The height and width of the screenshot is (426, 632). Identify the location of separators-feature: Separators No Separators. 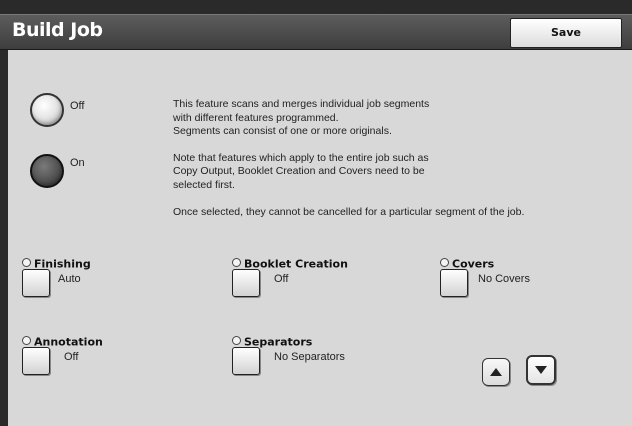
(327, 358).